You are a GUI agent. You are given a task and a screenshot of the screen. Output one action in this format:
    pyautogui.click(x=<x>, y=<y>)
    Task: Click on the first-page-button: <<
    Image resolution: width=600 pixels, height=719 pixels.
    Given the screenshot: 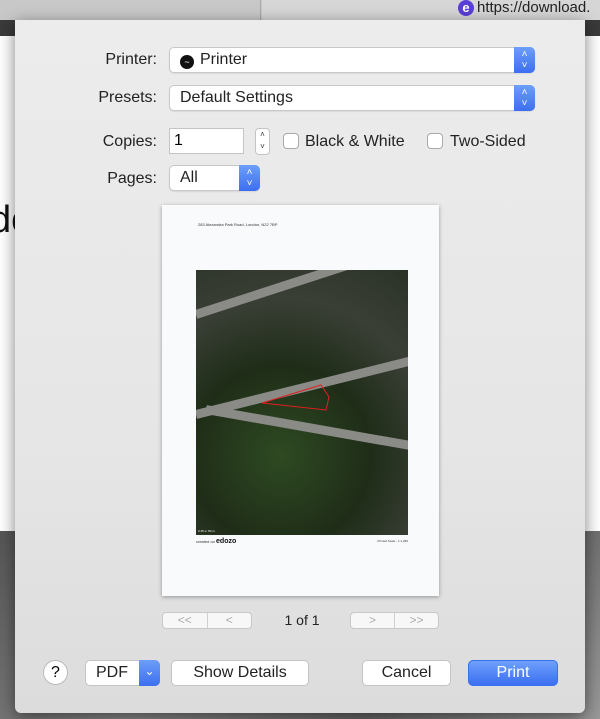 What is the action you would take?
    pyautogui.click(x=185, y=620)
    